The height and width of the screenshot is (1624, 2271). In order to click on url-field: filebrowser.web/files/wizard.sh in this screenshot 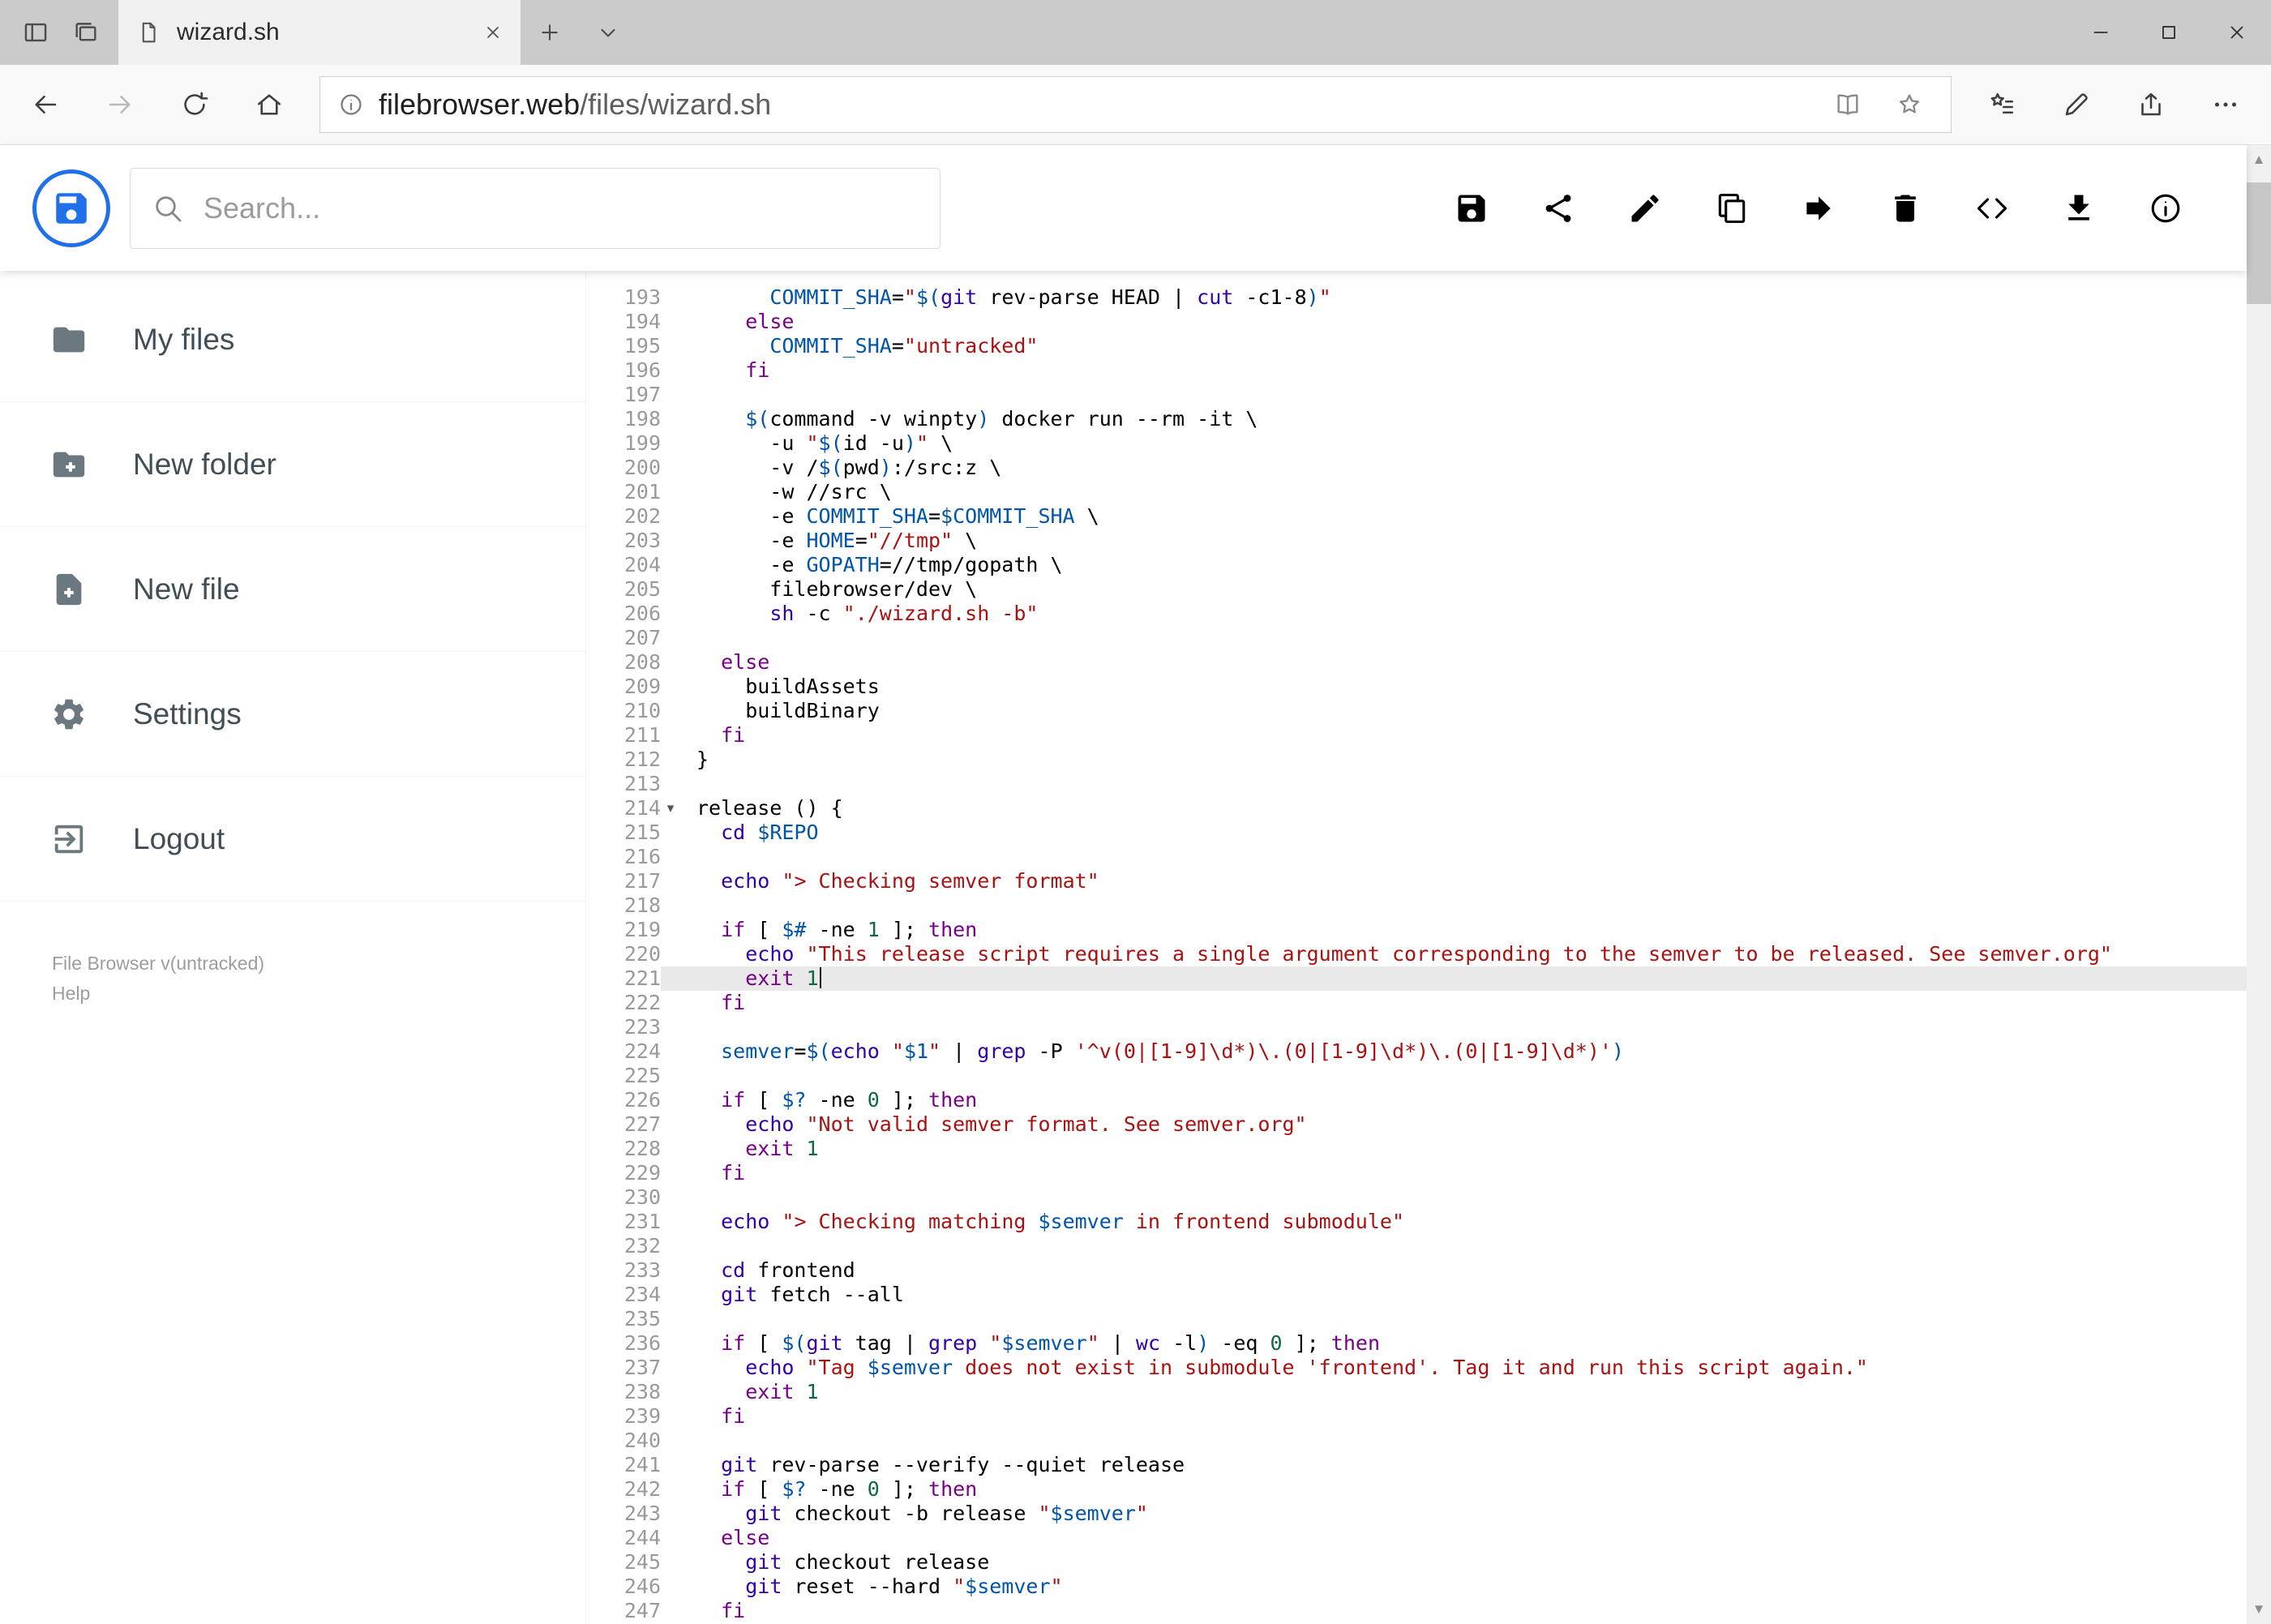, I will do `click(1135, 105)`.